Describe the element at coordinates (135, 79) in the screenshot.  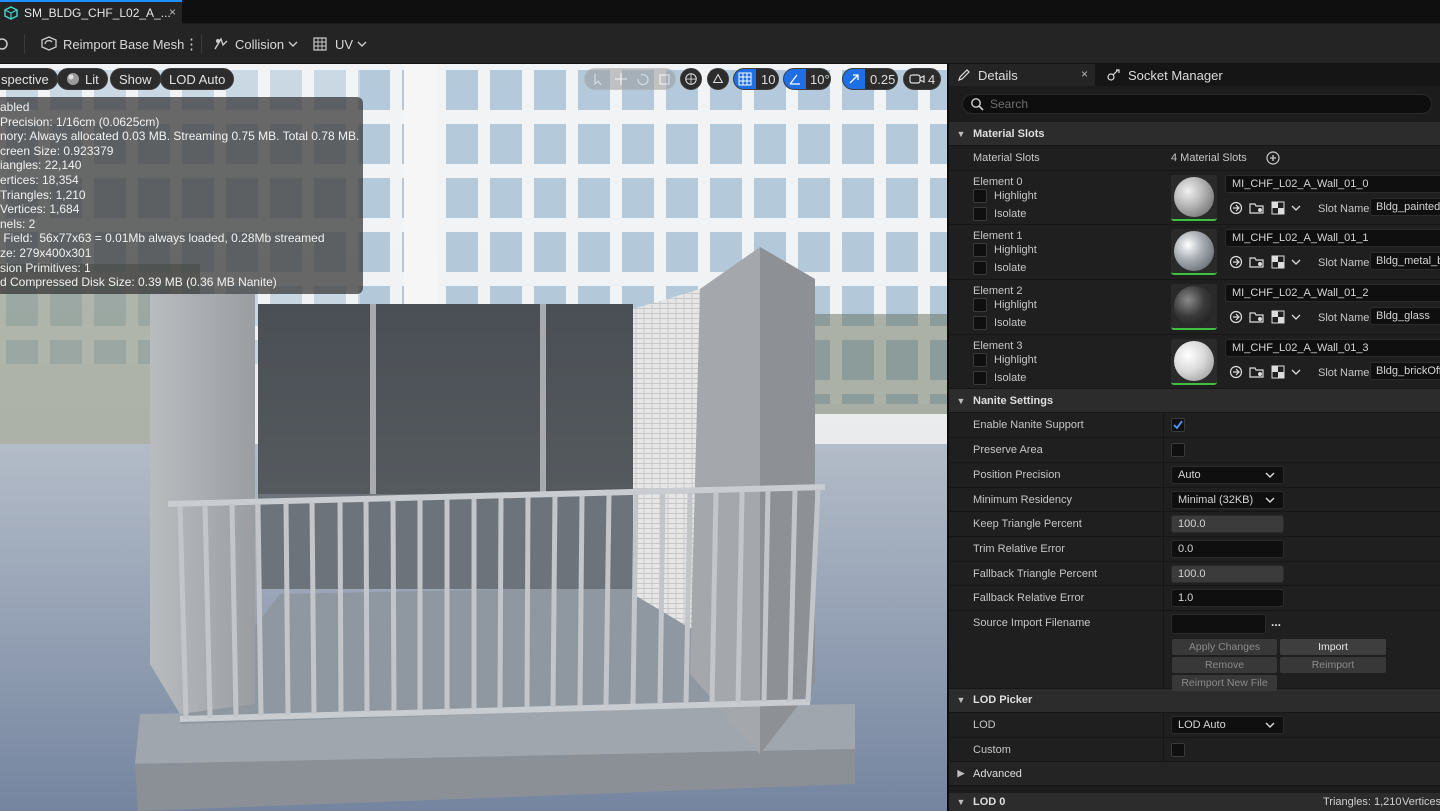
I see `show-button: Show` at that location.